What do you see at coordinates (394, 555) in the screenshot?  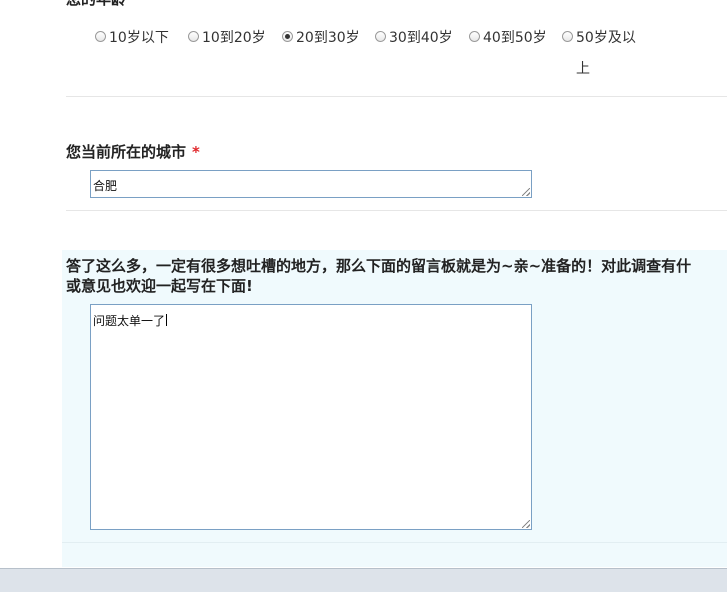 I see `comment-section-footer` at bounding box center [394, 555].